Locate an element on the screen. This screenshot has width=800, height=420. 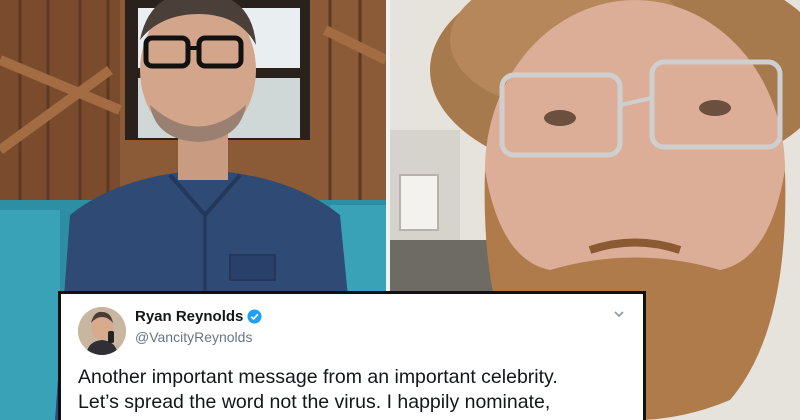
chevron-down-icon is located at coordinates (619, 314).